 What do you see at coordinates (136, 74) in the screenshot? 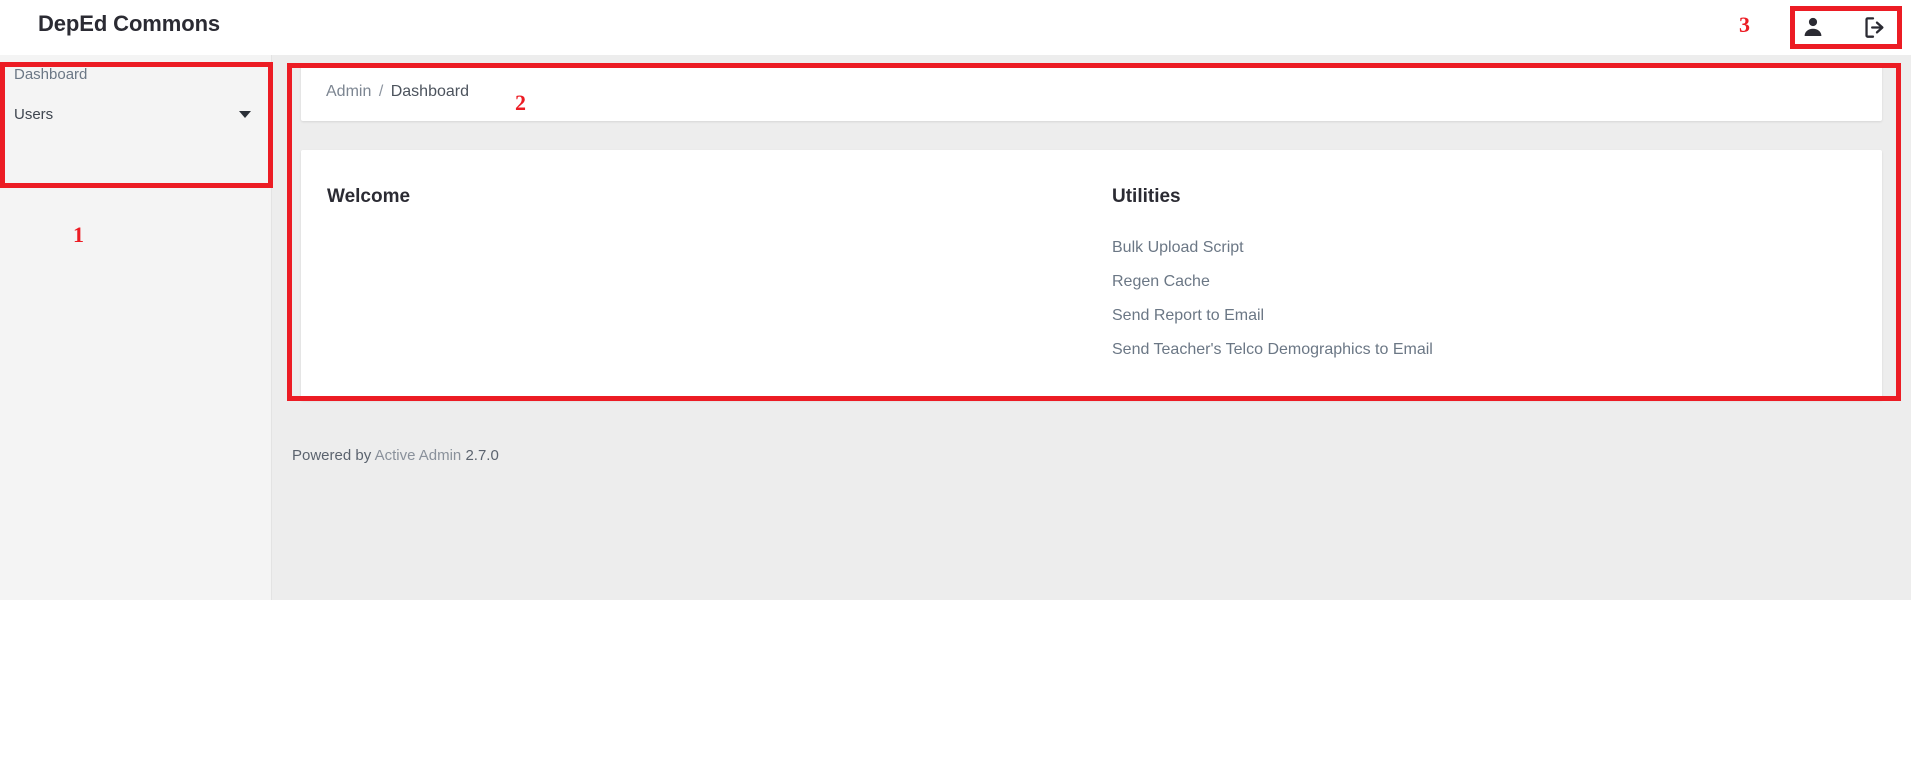
I see `sidebar-item-dashboard: Dashboard` at bounding box center [136, 74].